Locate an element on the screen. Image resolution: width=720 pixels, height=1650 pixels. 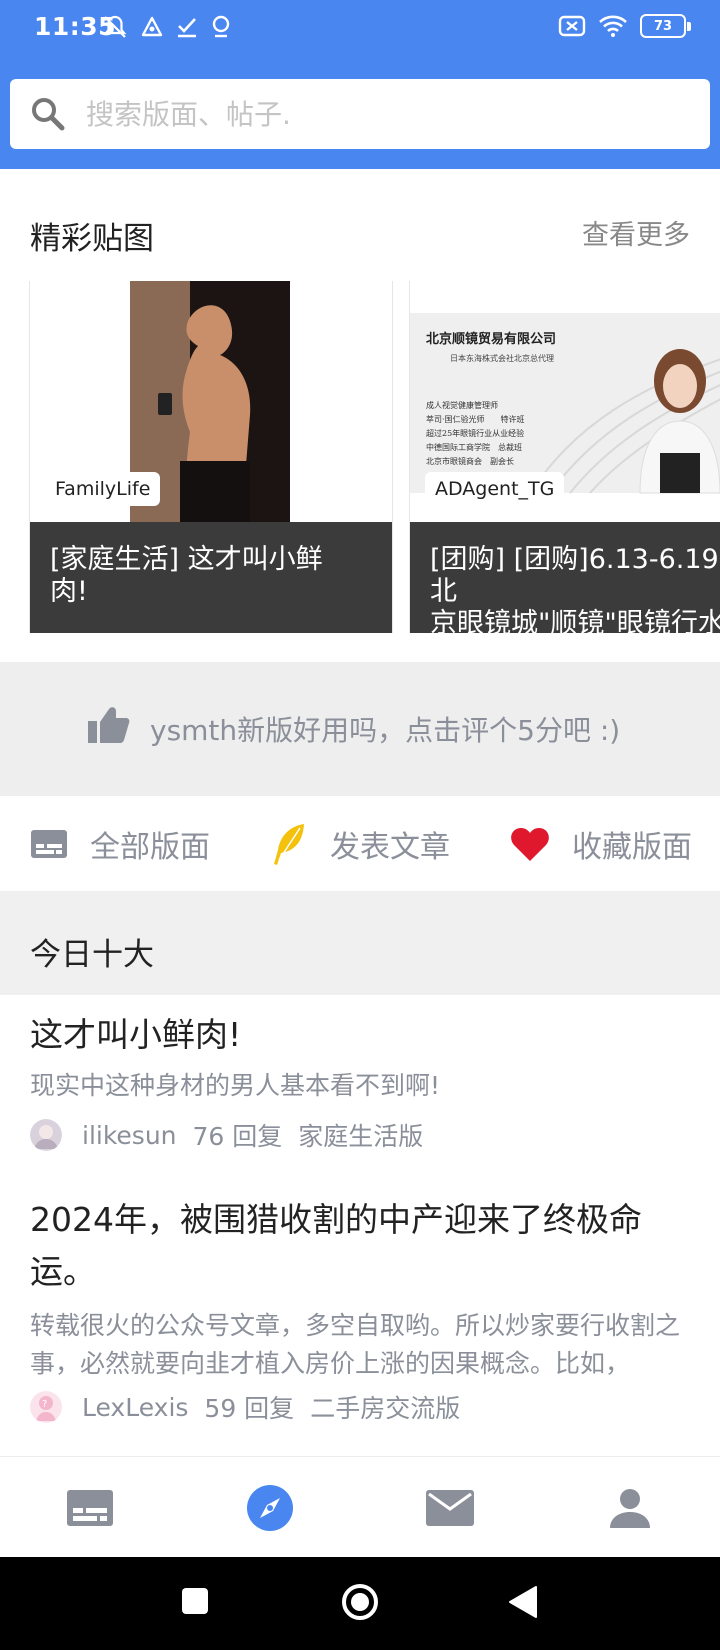
home-button-icon is located at coordinates (360, 1602).